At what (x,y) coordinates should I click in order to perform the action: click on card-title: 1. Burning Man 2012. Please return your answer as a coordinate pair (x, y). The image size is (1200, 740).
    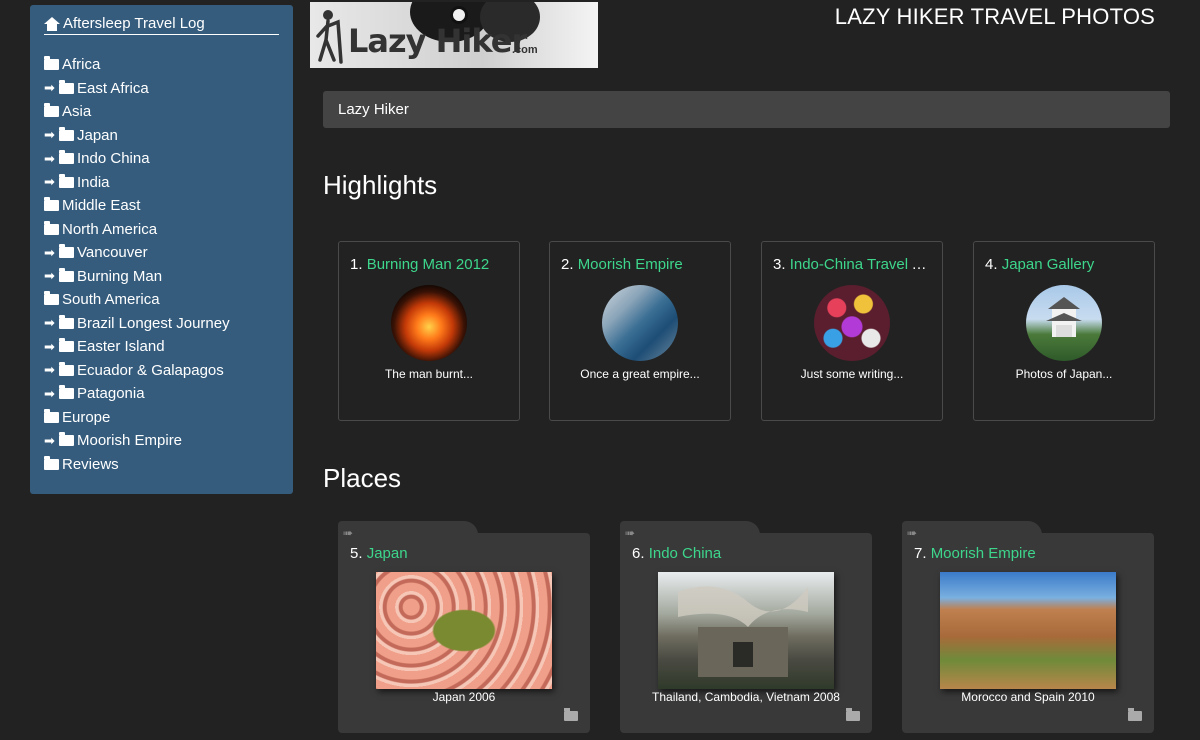
    Looking at the image, I should click on (429, 264).